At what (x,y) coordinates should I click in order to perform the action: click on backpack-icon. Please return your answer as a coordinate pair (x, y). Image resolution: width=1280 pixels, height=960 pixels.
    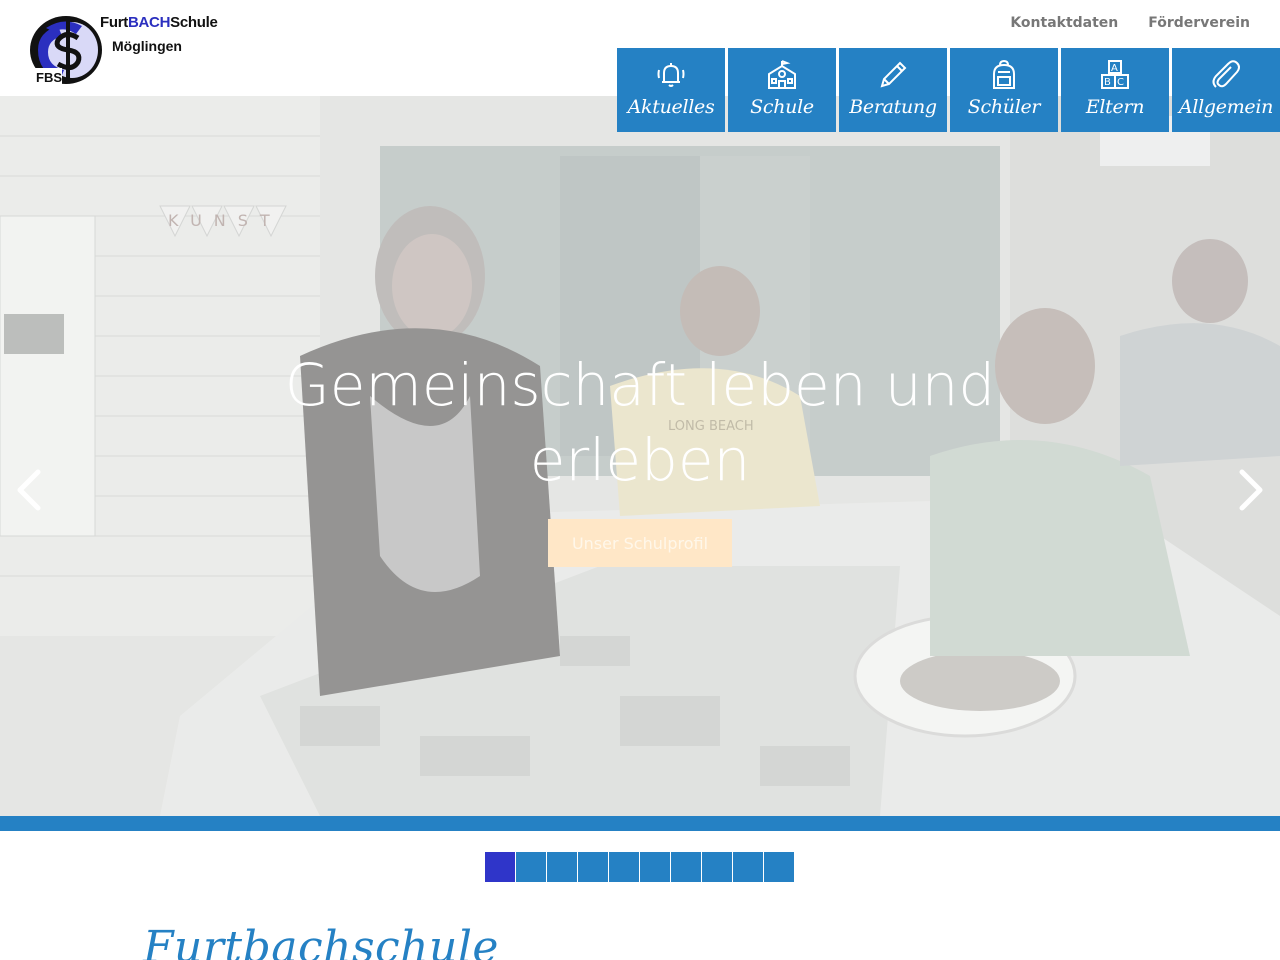
    Looking at the image, I should click on (1004, 74).